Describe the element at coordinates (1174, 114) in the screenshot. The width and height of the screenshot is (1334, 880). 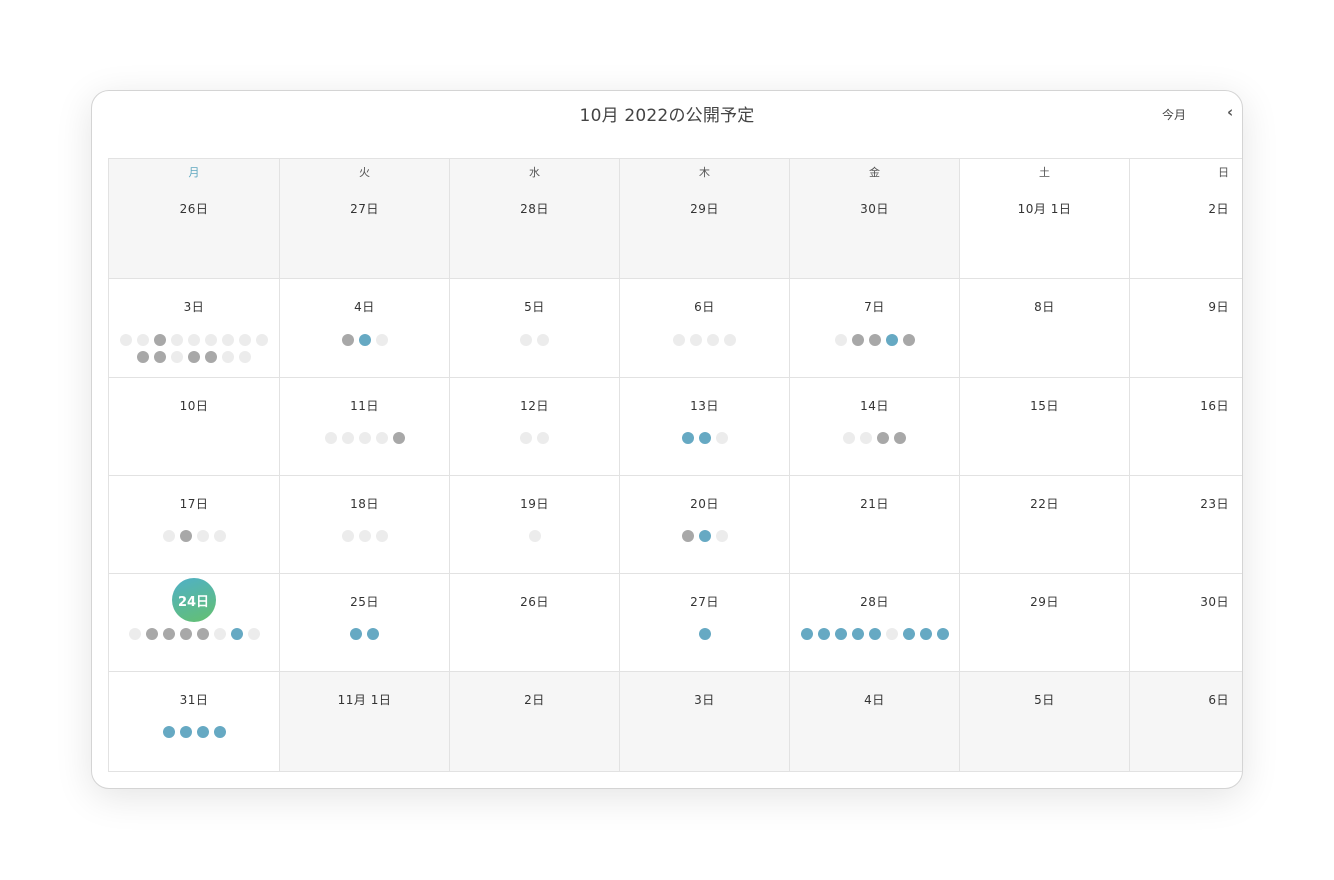
I see `this-month-button: 今月` at that location.